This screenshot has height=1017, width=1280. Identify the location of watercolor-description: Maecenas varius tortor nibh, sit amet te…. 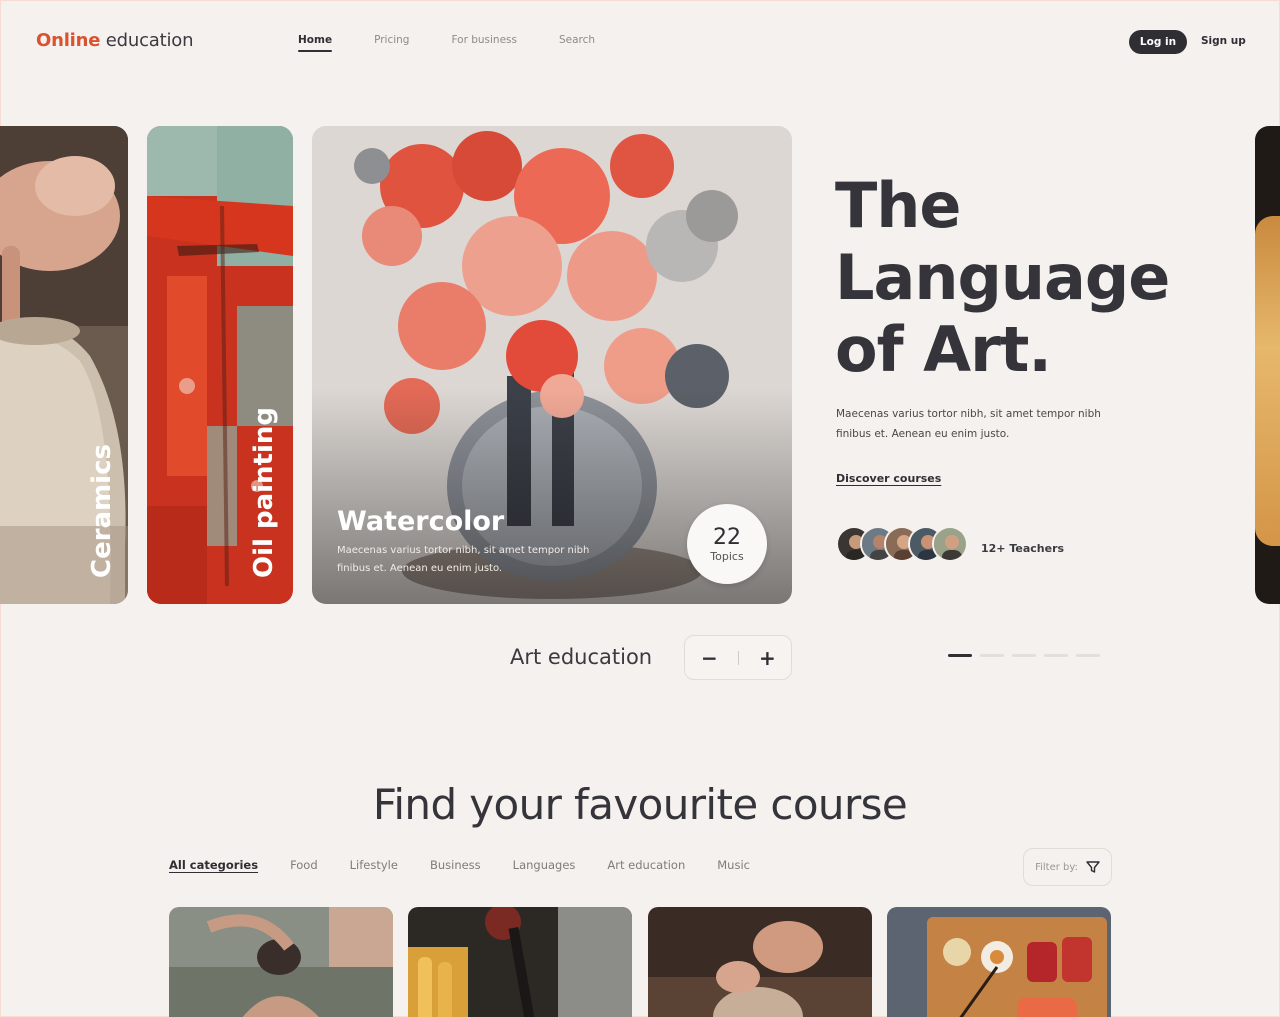
(463, 559).